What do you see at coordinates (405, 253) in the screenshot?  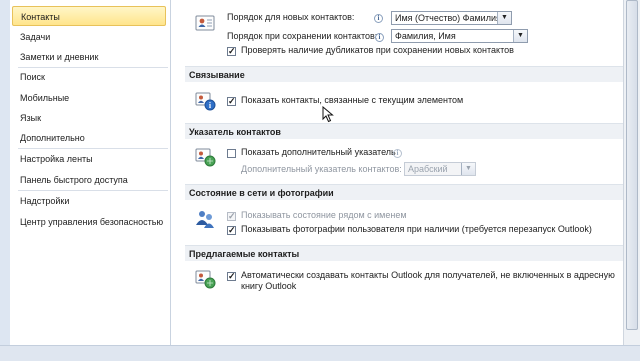 I see `section-suggested-header: Предлагаемые контакты` at bounding box center [405, 253].